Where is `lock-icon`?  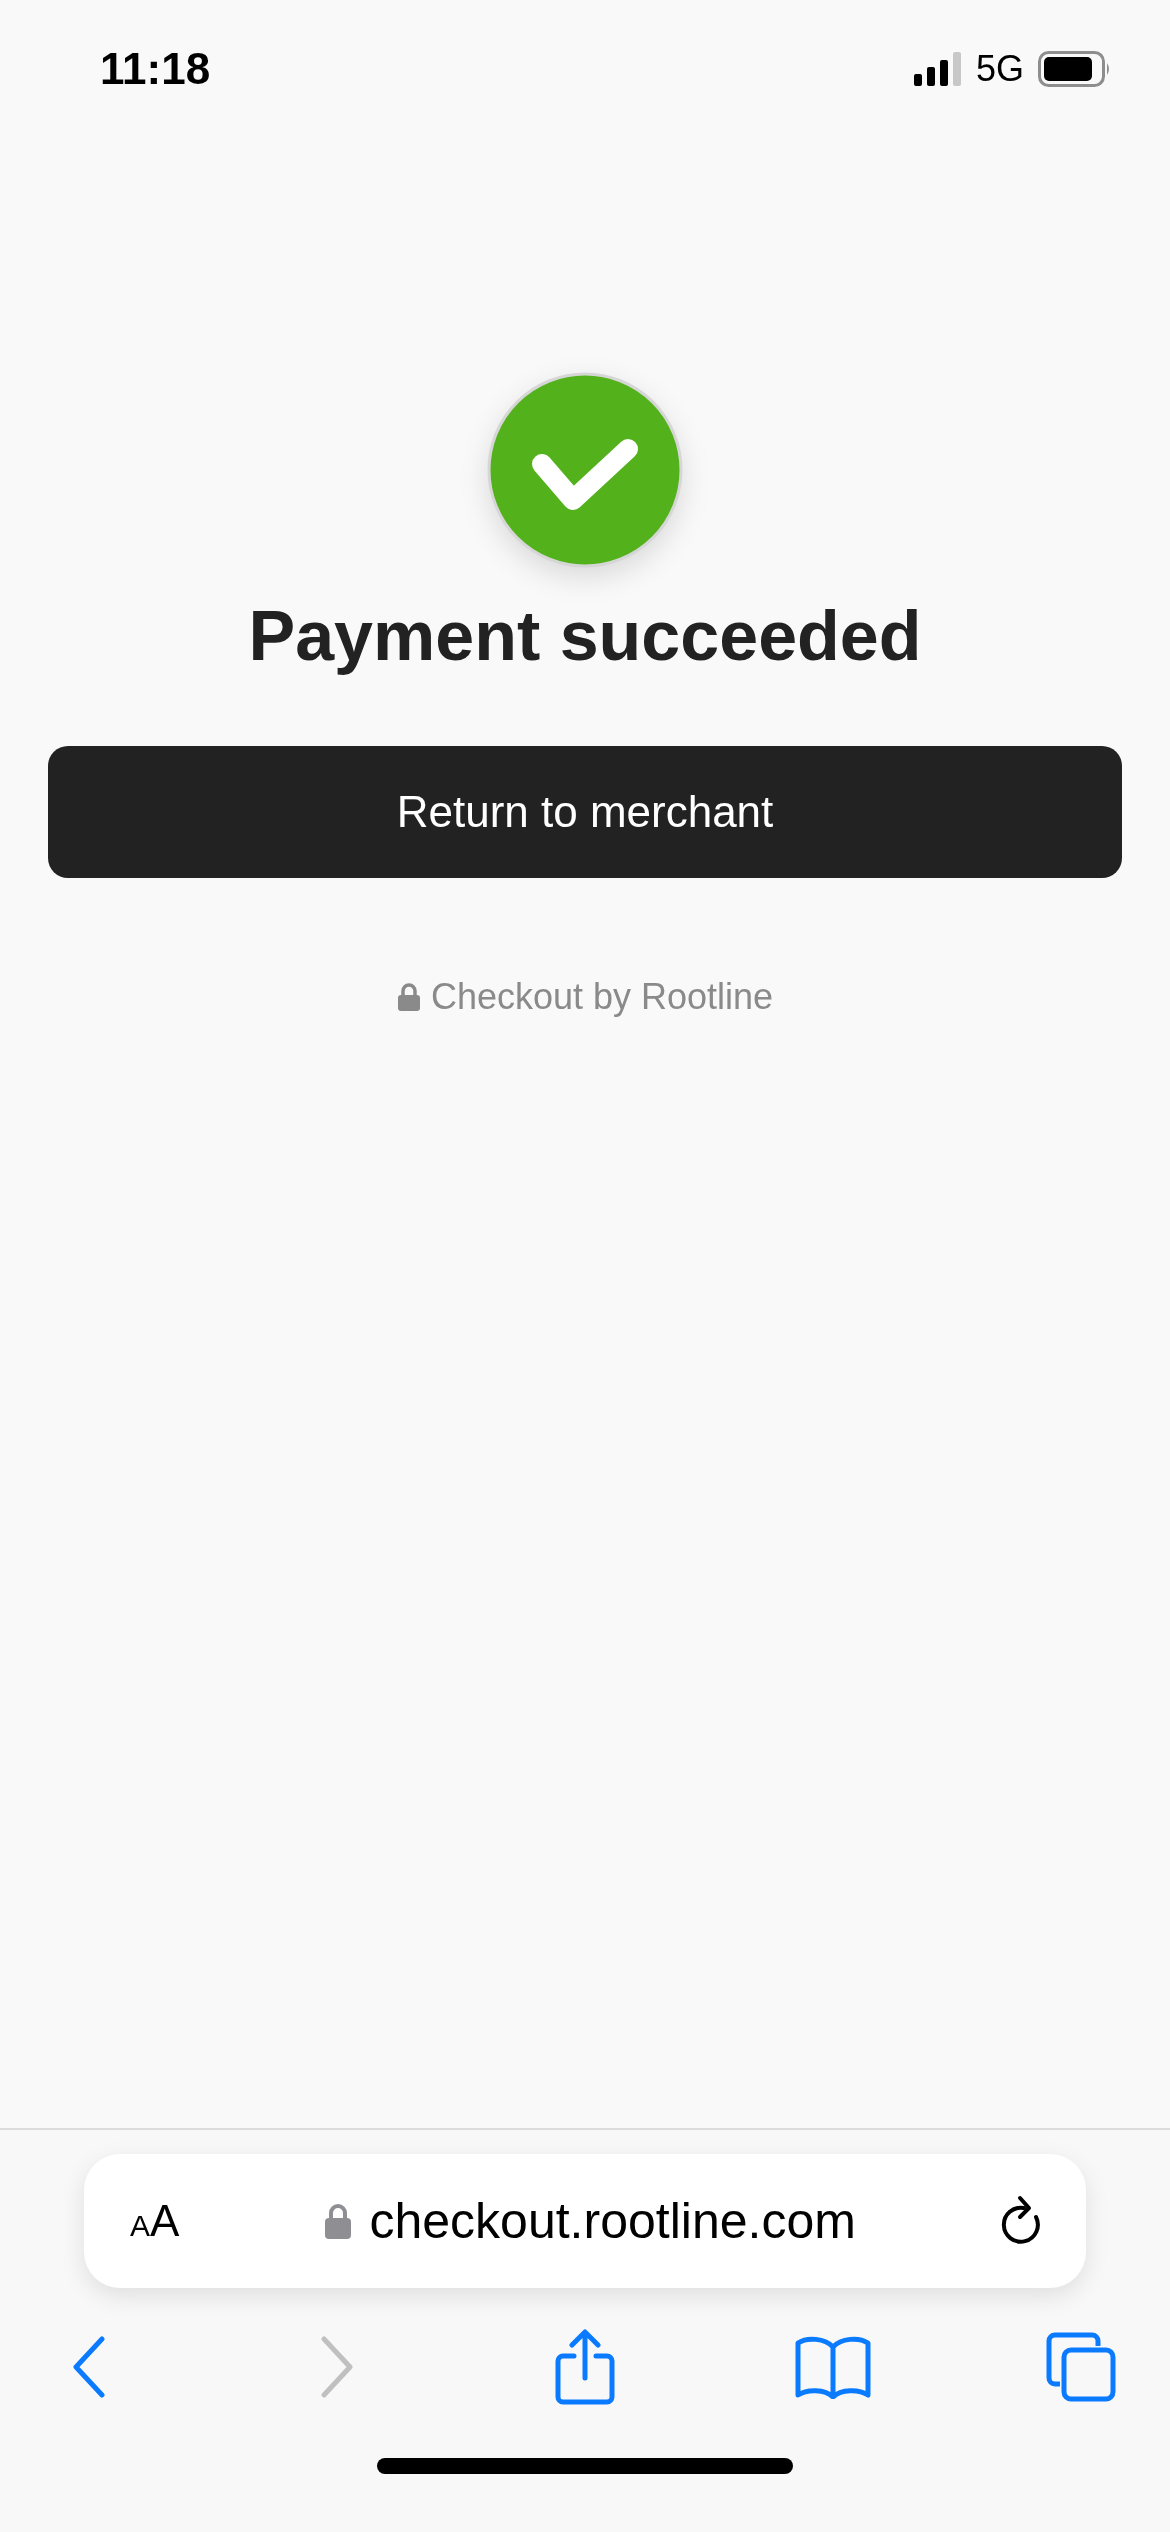
lock-icon is located at coordinates (408, 997).